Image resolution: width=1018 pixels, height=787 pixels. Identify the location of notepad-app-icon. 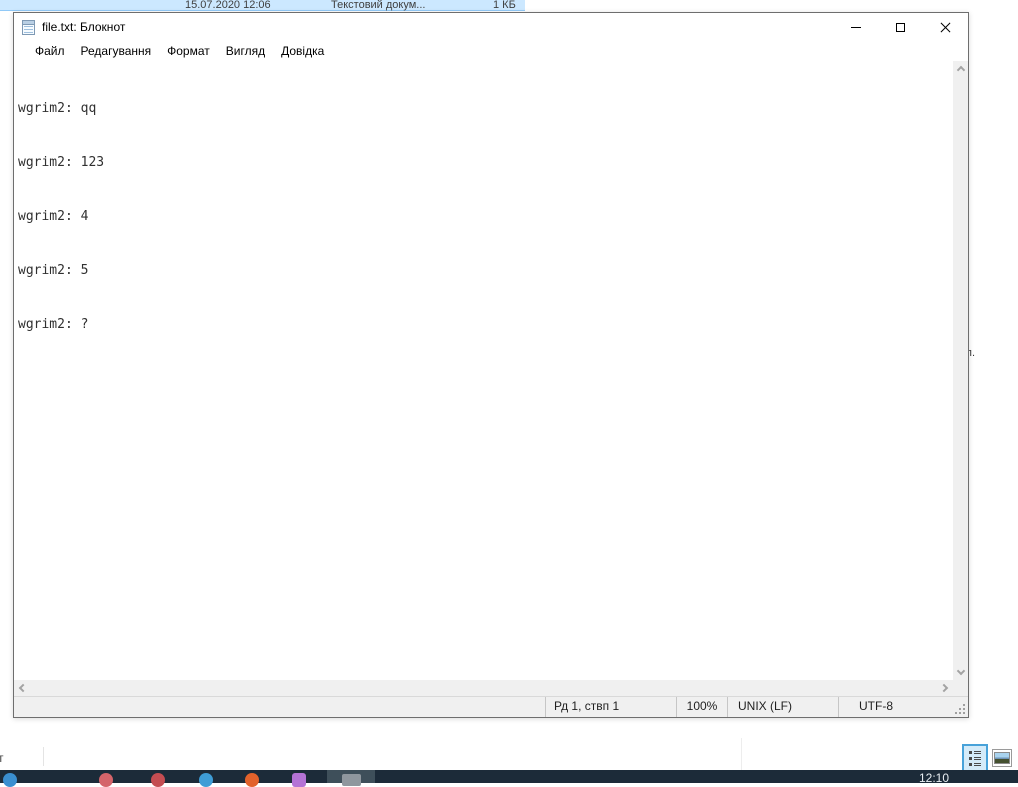
(28, 27).